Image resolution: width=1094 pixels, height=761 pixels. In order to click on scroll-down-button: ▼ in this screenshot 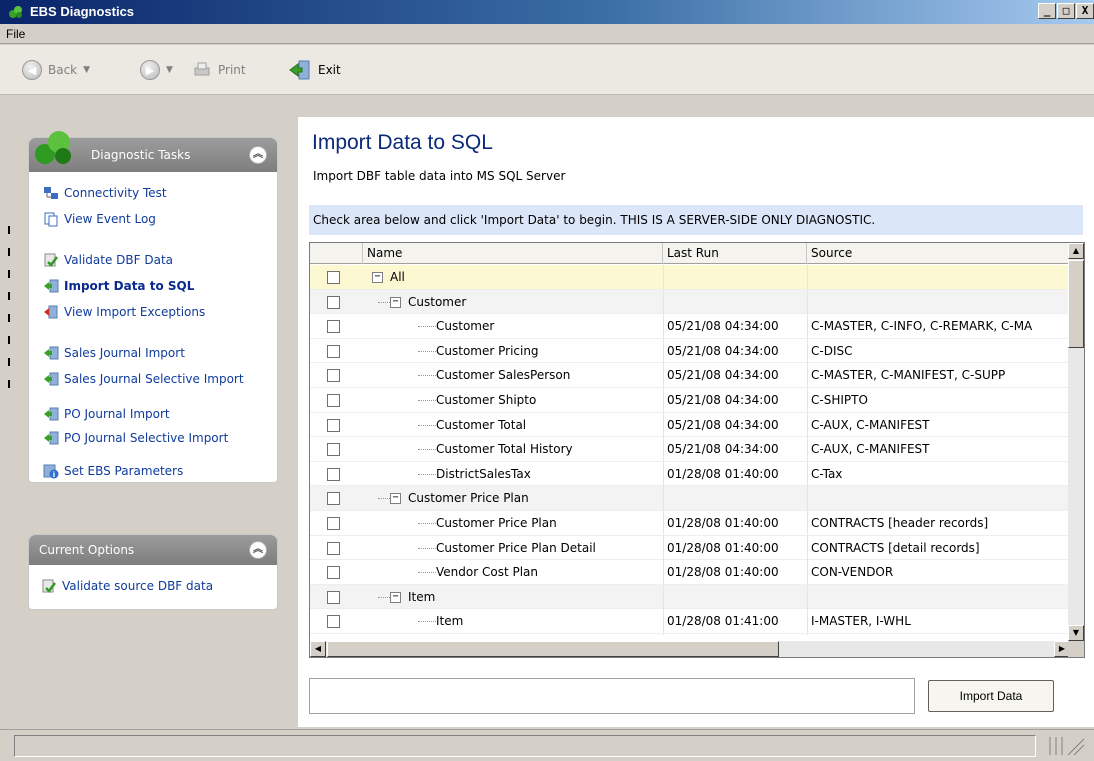, I will do `click(1076, 633)`.